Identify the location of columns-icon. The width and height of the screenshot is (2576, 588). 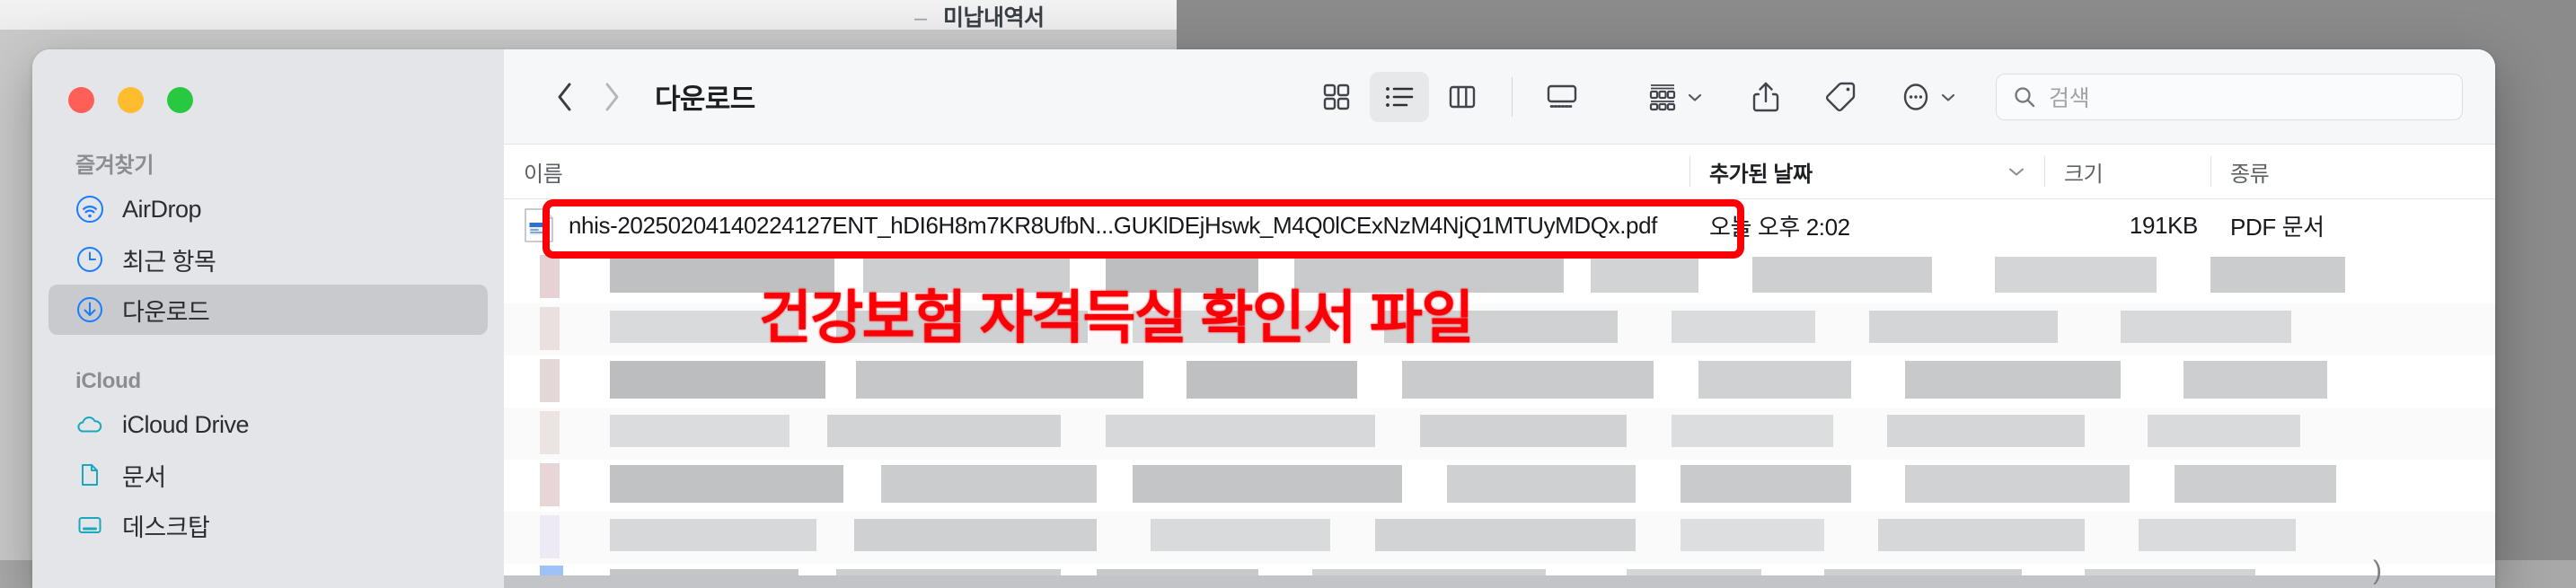
(1462, 97).